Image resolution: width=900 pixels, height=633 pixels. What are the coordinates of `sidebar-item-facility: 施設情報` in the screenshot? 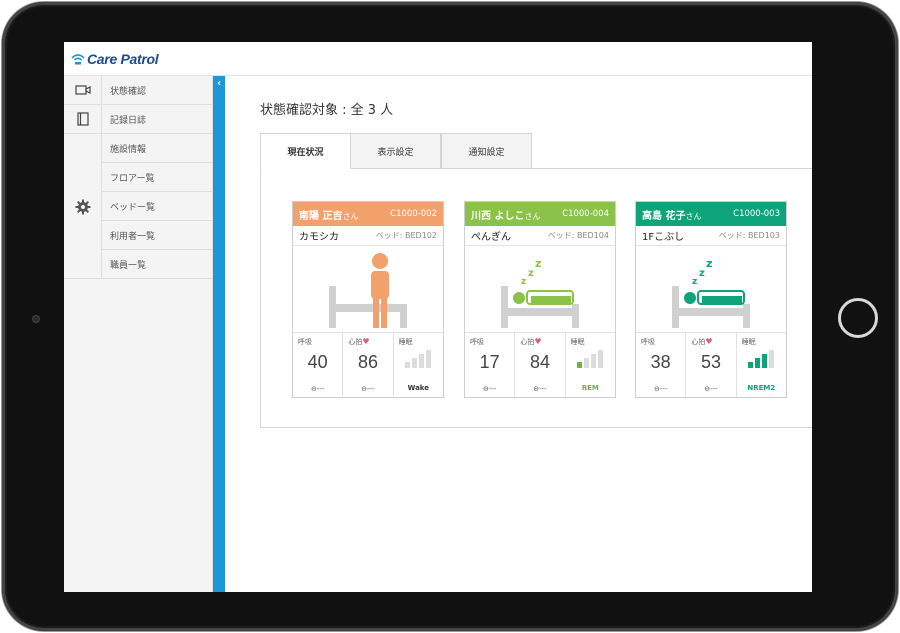 It's located at (157, 148).